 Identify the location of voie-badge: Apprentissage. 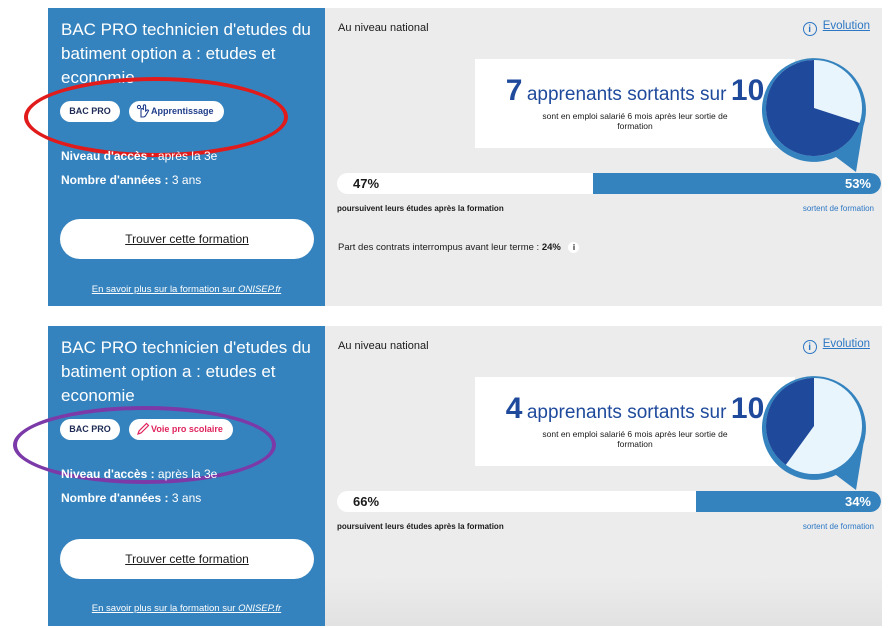
(176, 111).